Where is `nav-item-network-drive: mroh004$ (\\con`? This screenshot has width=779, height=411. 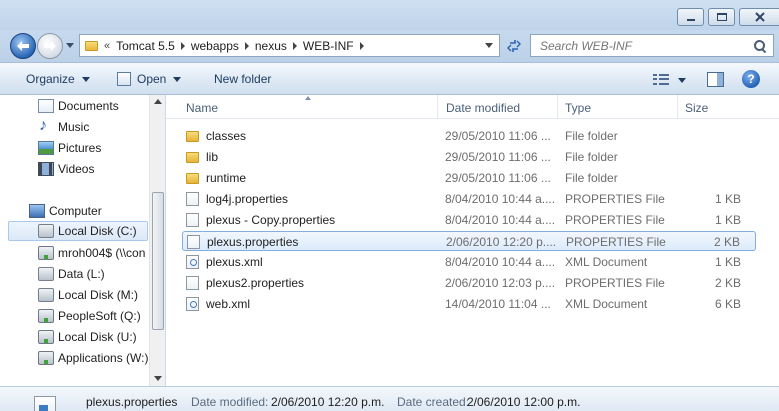 nav-item-network-drive: mroh004$ (\\con is located at coordinates (93, 253).